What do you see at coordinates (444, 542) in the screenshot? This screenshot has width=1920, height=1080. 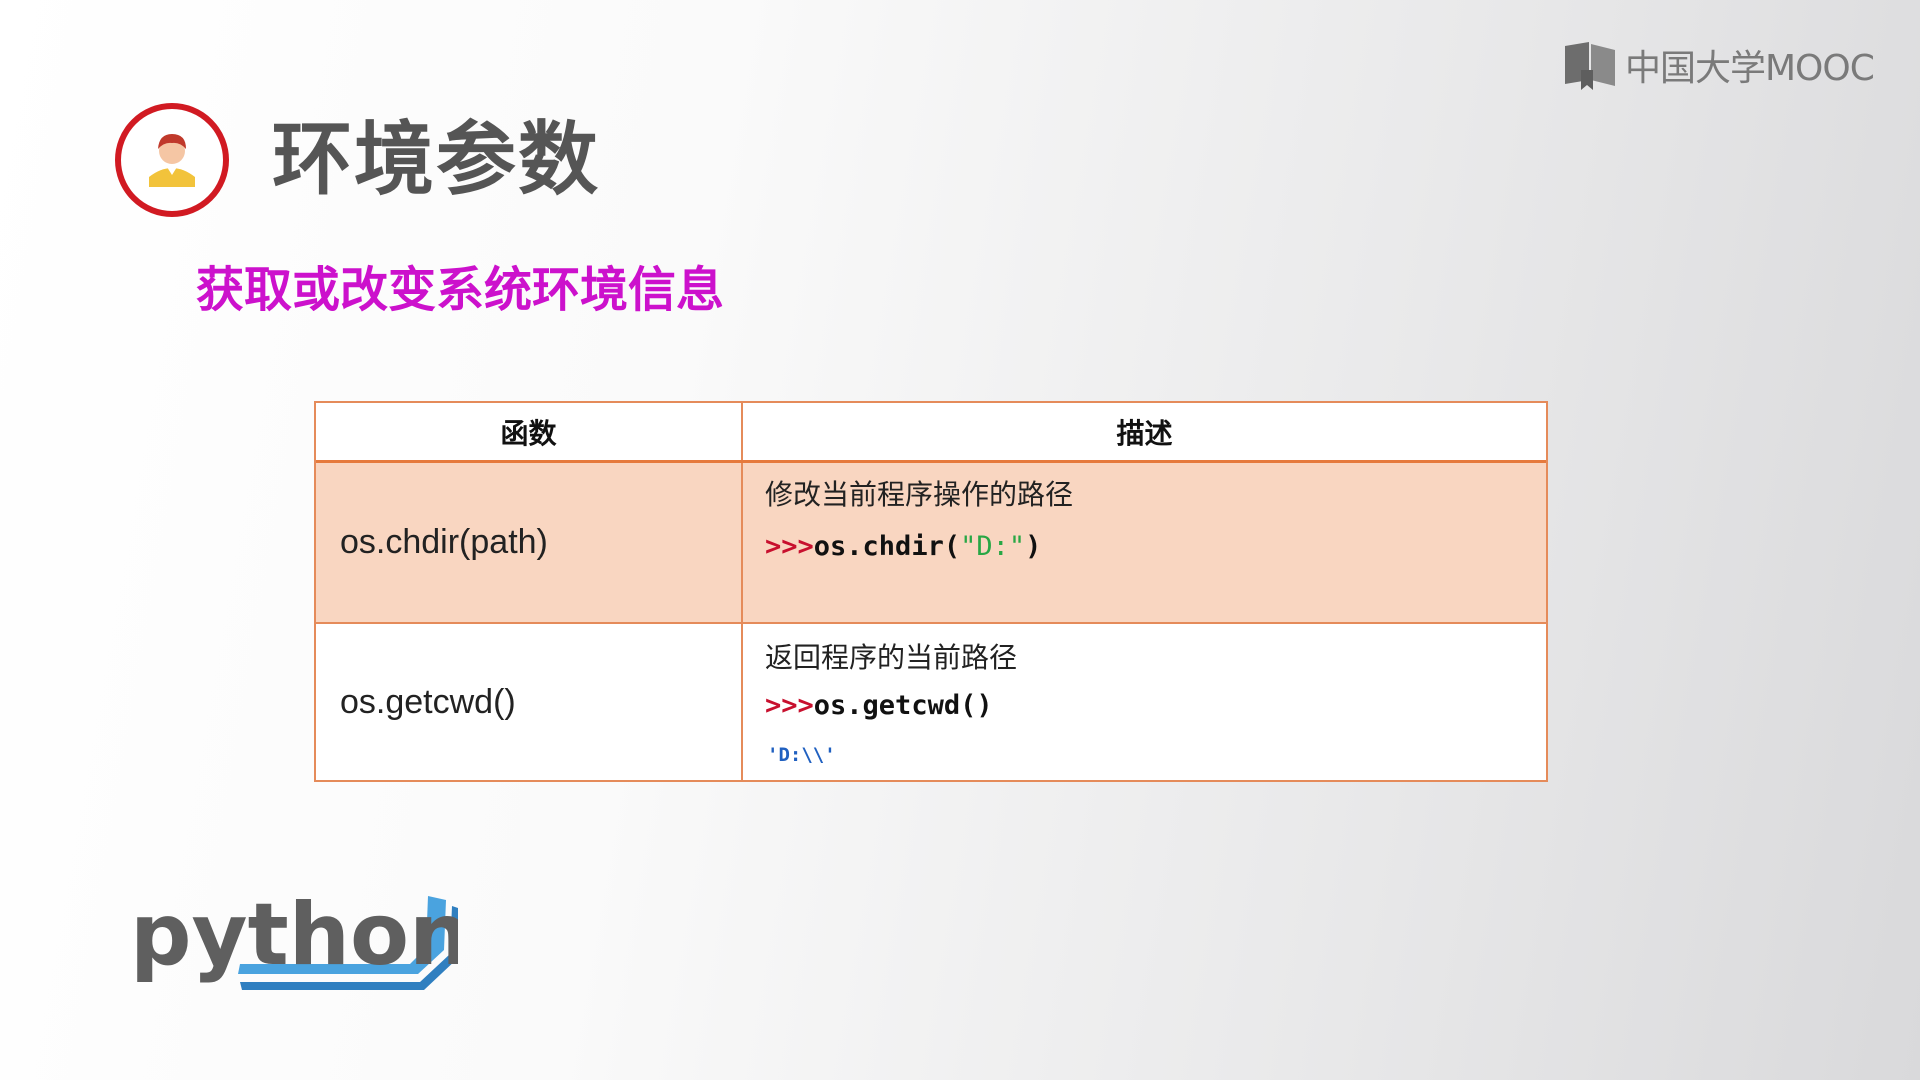 I see `function-name: os.chdir(path)` at bounding box center [444, 542].